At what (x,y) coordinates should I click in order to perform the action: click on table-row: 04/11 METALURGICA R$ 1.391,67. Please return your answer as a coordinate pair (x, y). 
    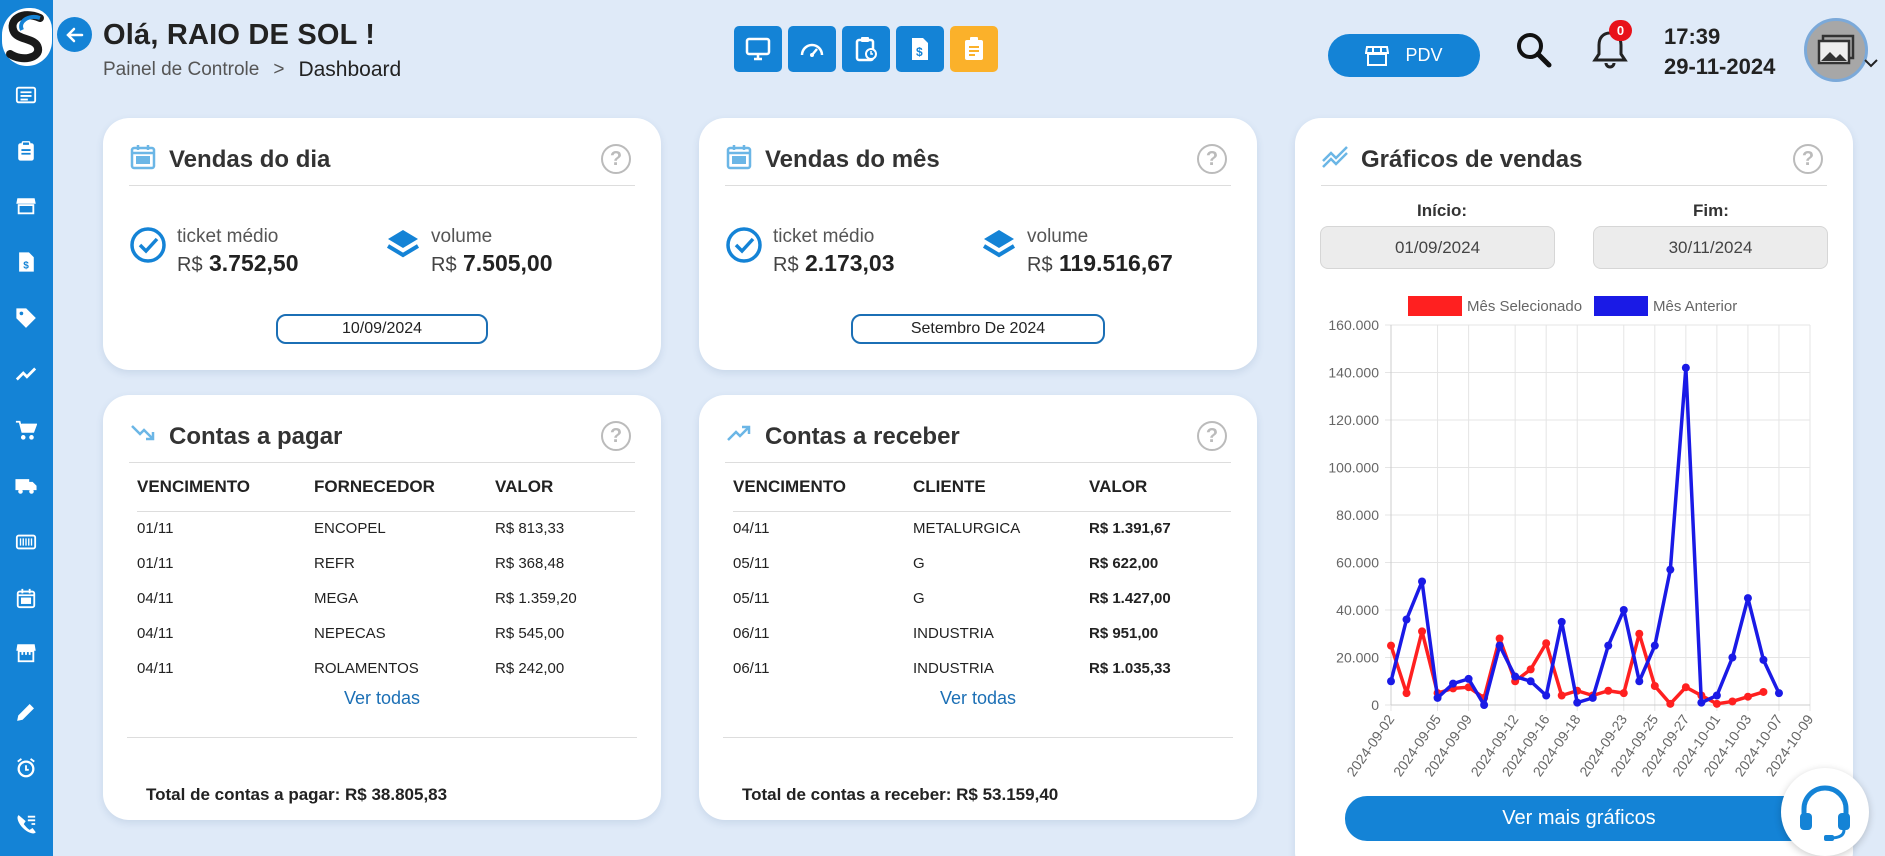
    Looking at the image, I should click on (982, 528).